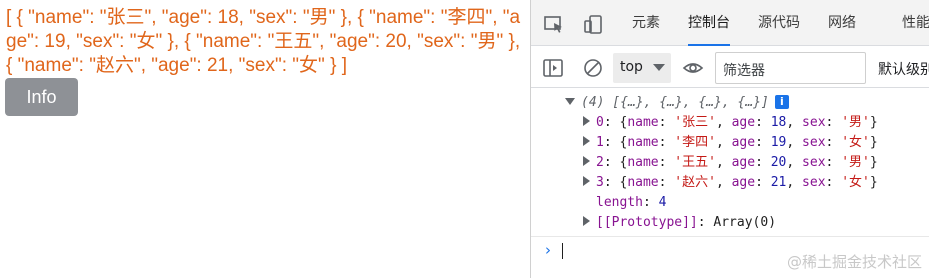 The image size is (929, 278). Describe the element at coordinates (570, 101) in the screenshot. I see `expanded-triangle-icon` at that location.